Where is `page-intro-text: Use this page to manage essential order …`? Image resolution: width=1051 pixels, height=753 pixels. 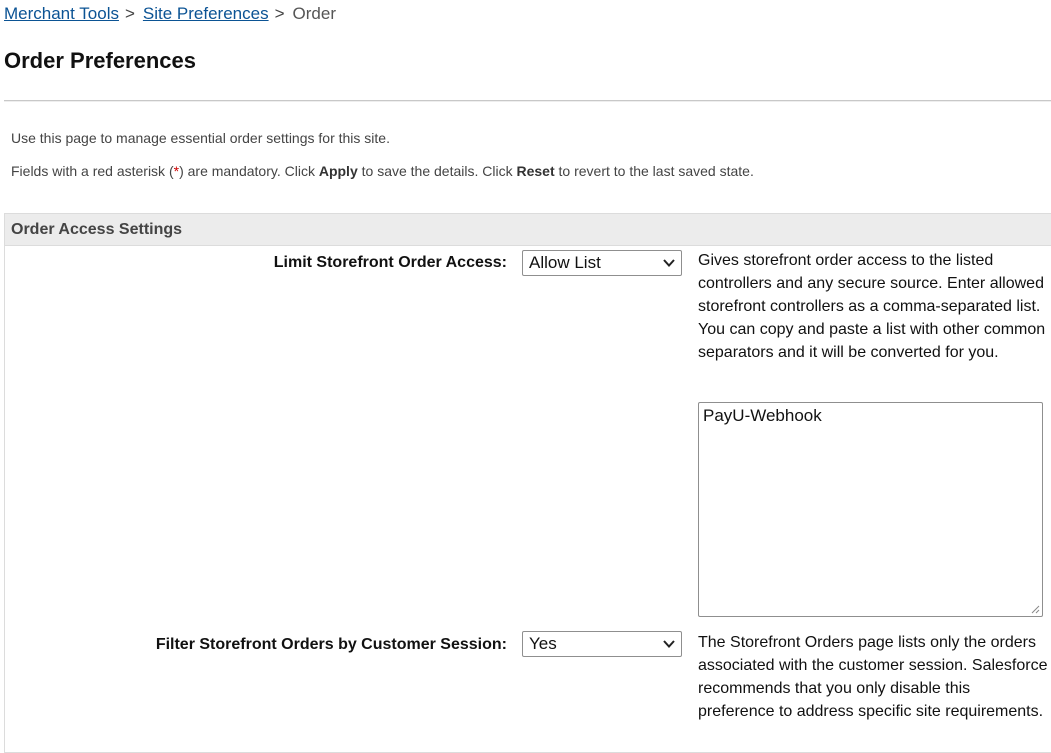 page-intro-text: Use this page to manage essential order … is located at coordinates (200, 138).